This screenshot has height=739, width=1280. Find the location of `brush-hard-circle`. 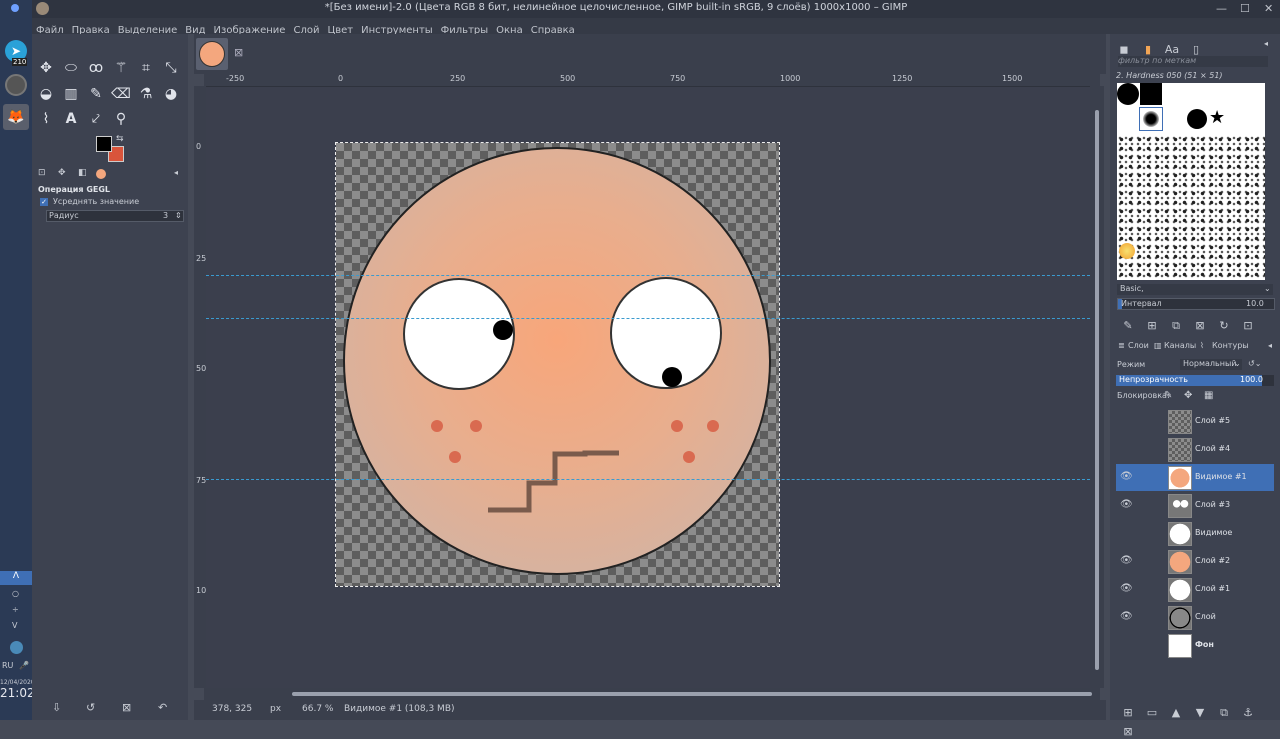

brush-hard-circle is located at coordinates (1128, 94).